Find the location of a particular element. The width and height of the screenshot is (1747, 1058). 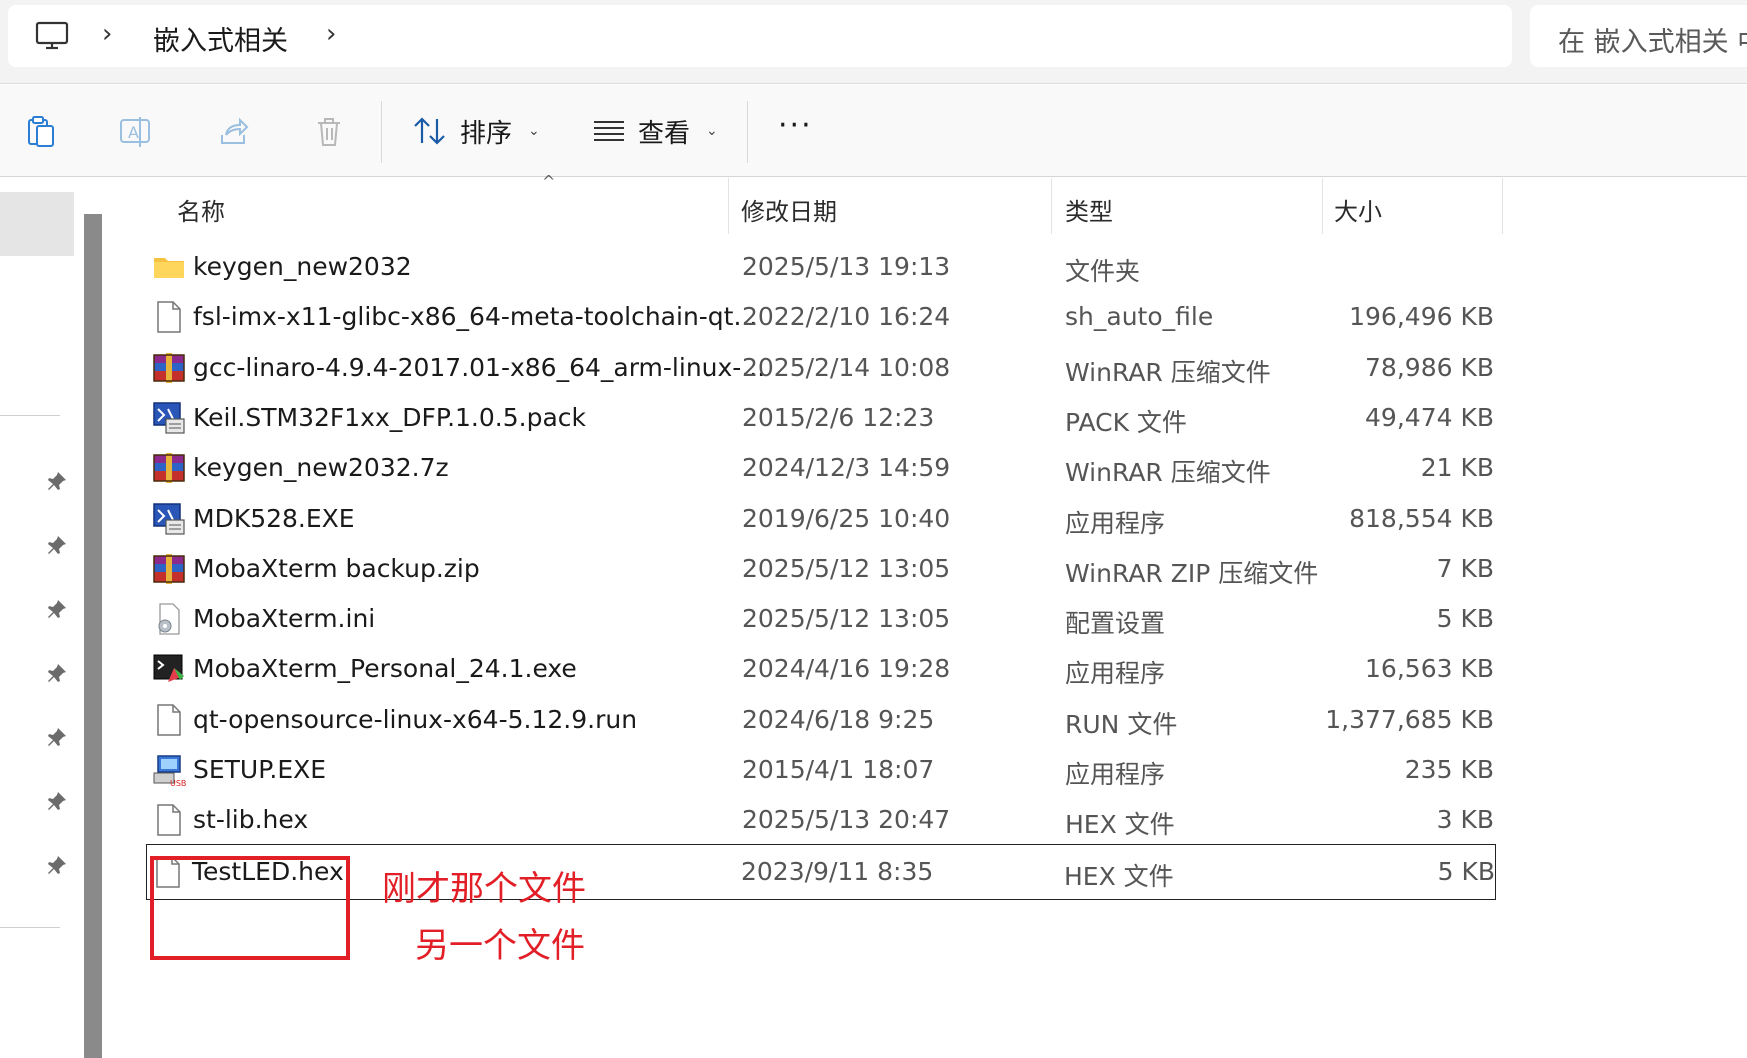

annotation-highlight-box is located at coordinates (250, 908).